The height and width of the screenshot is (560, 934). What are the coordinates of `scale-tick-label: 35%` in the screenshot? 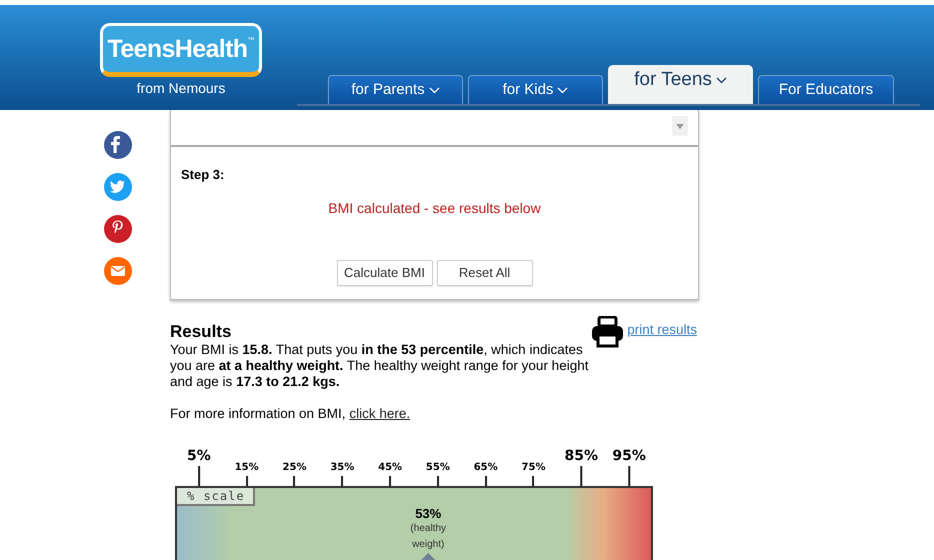 It's located at (342, 468).